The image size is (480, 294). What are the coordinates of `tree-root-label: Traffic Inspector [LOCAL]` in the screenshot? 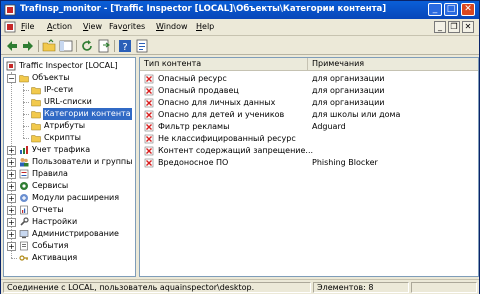 It's located at (68, 65).